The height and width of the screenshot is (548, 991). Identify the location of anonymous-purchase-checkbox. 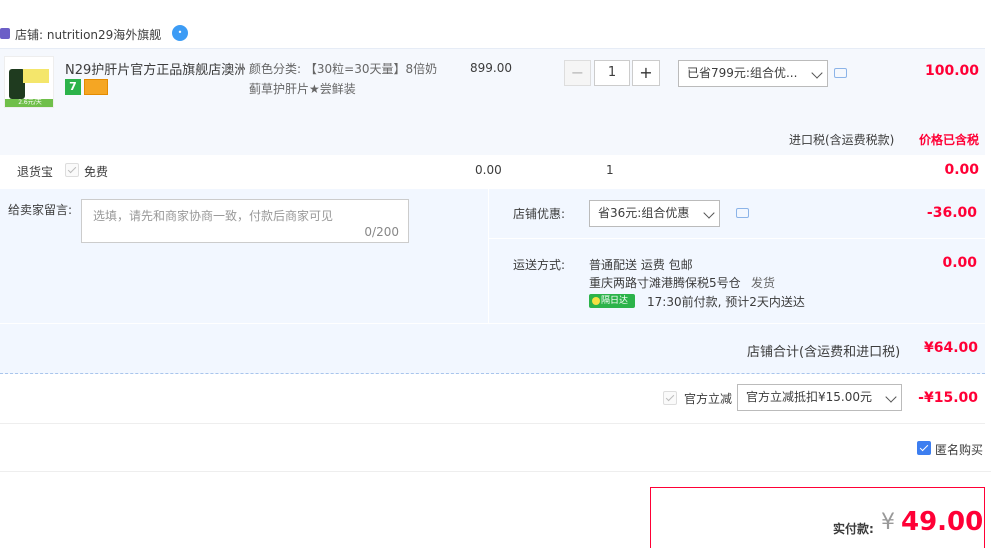
(924, 448).